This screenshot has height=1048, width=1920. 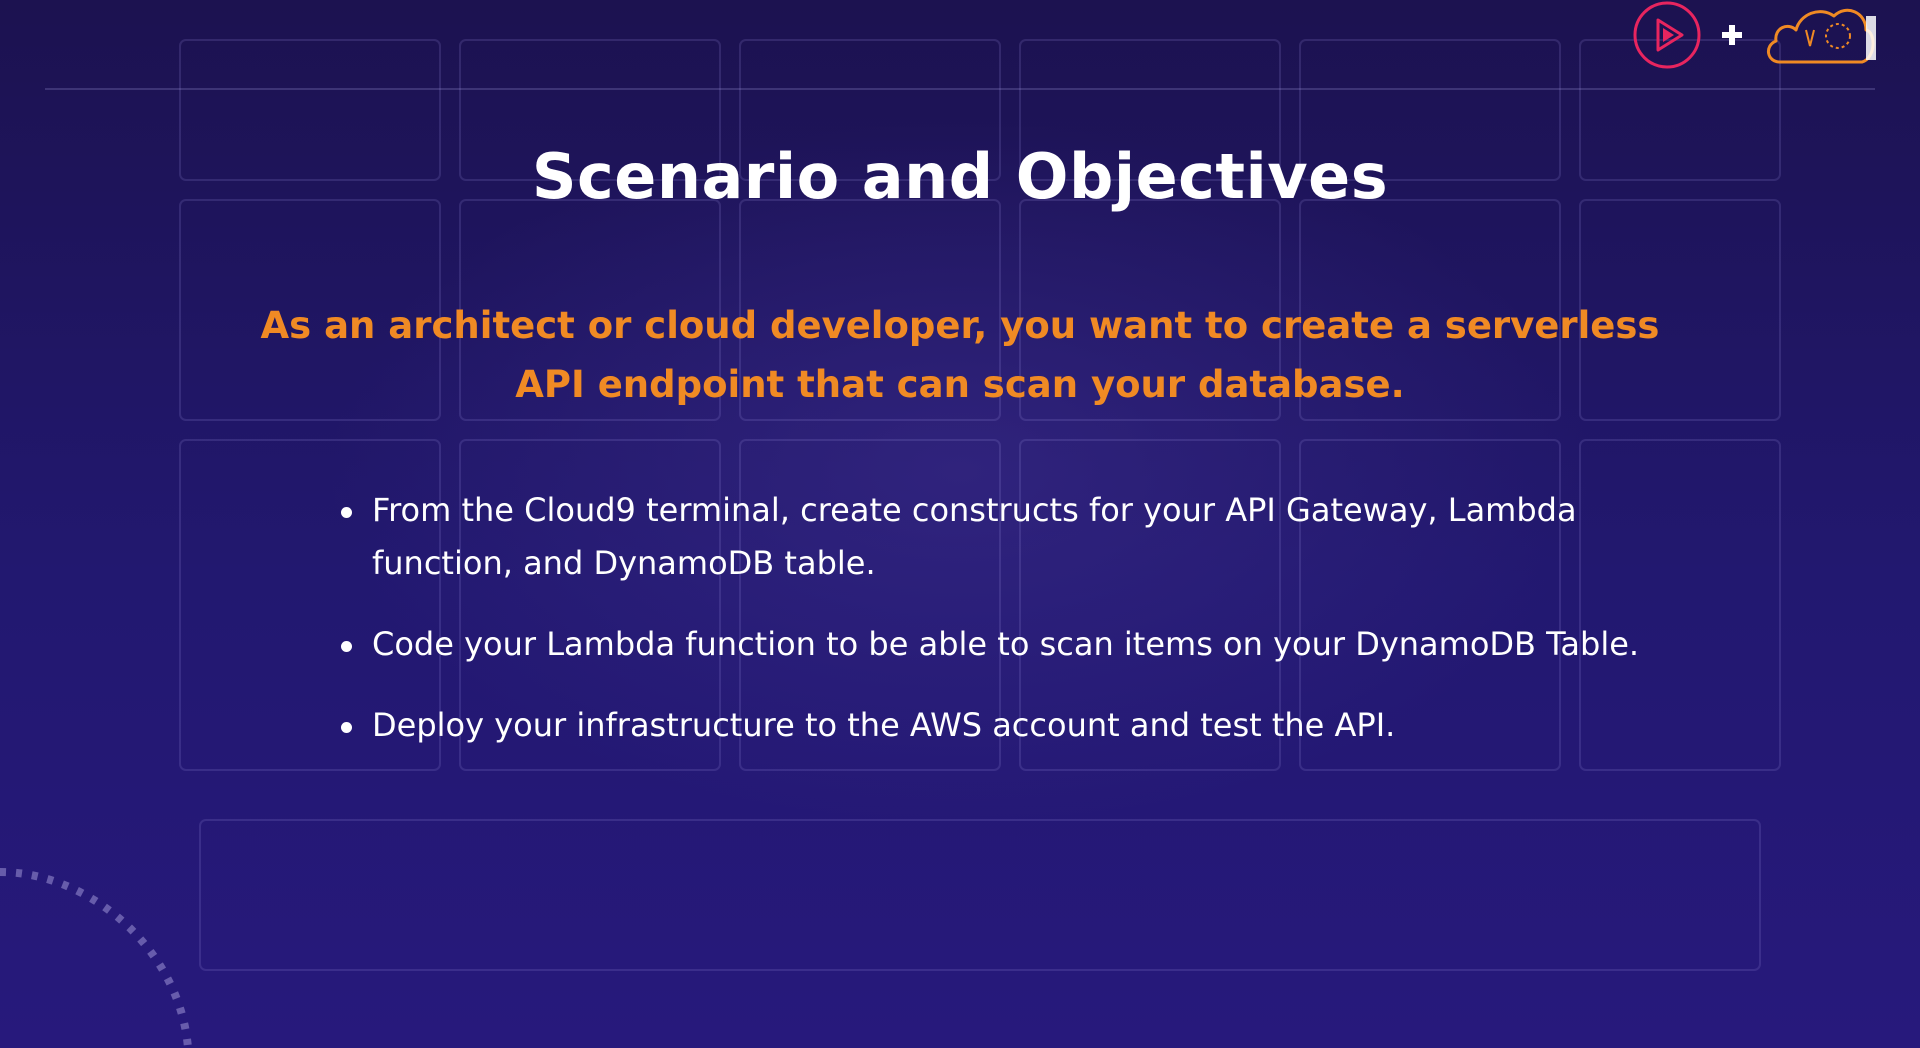 What do you see at coordinates (1756, 35) in the screenshot?
I see `brand-logos` at bounding box center [1756, 35].